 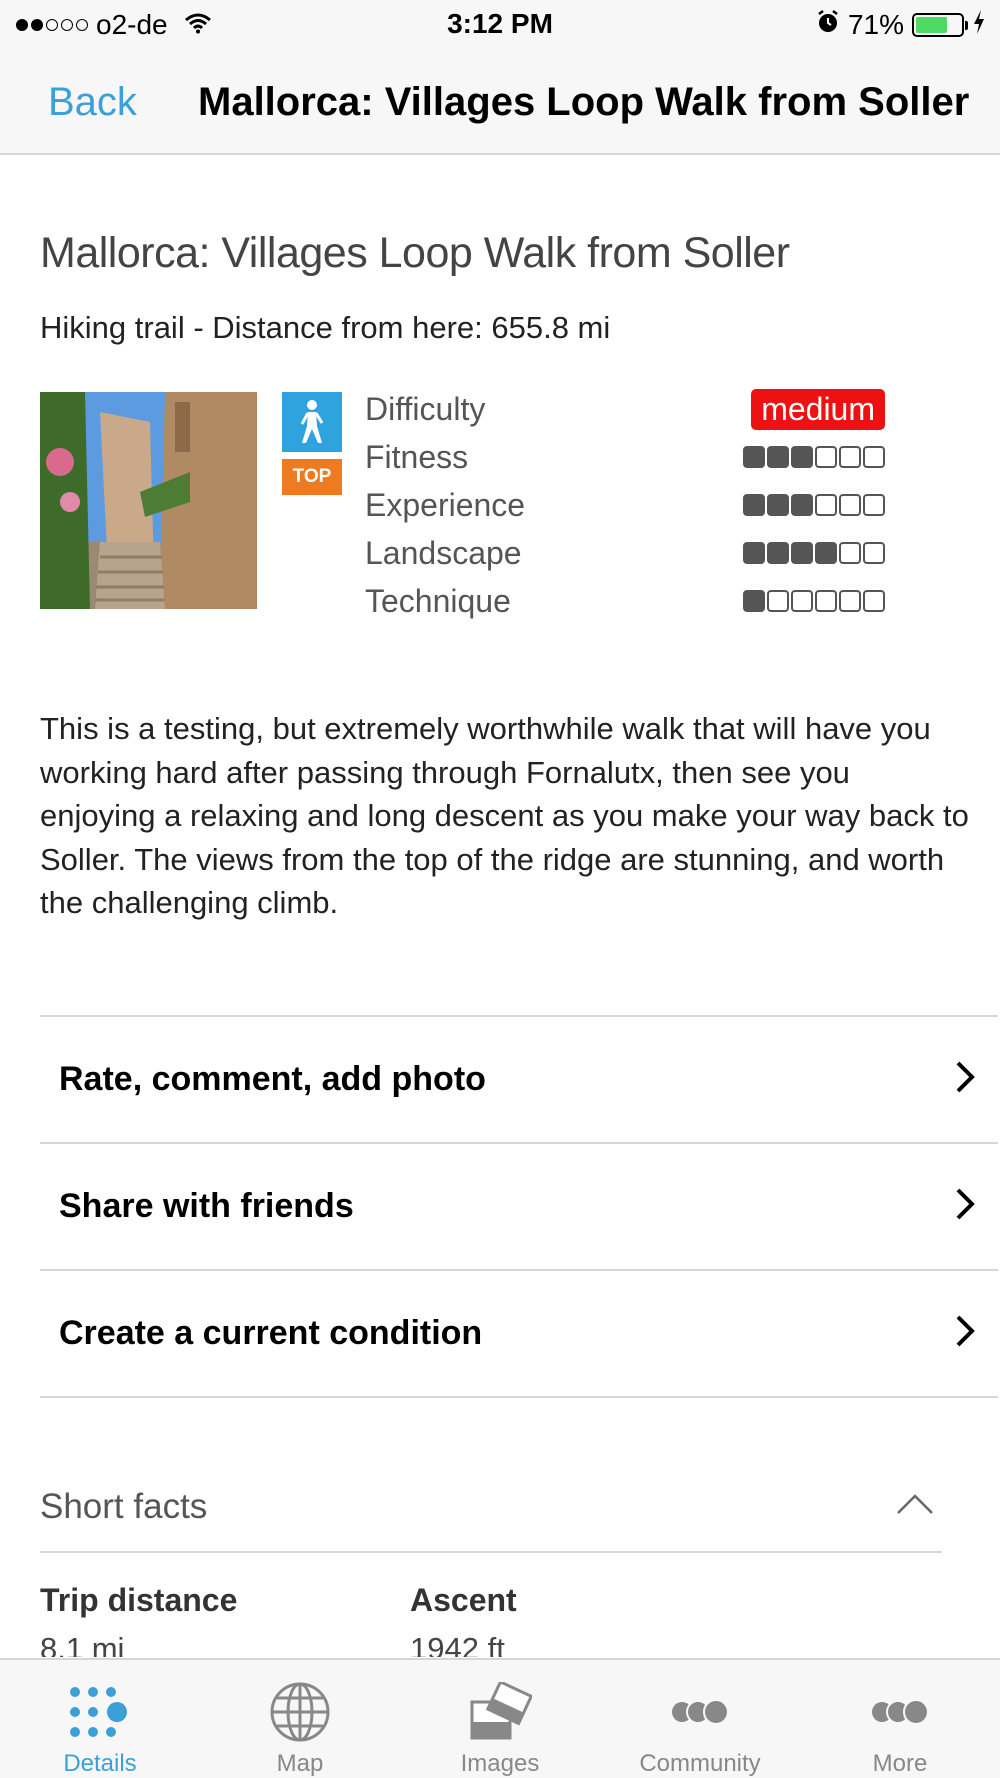 I want to click on rating-label: Fitness, so click(x=417, y=456).